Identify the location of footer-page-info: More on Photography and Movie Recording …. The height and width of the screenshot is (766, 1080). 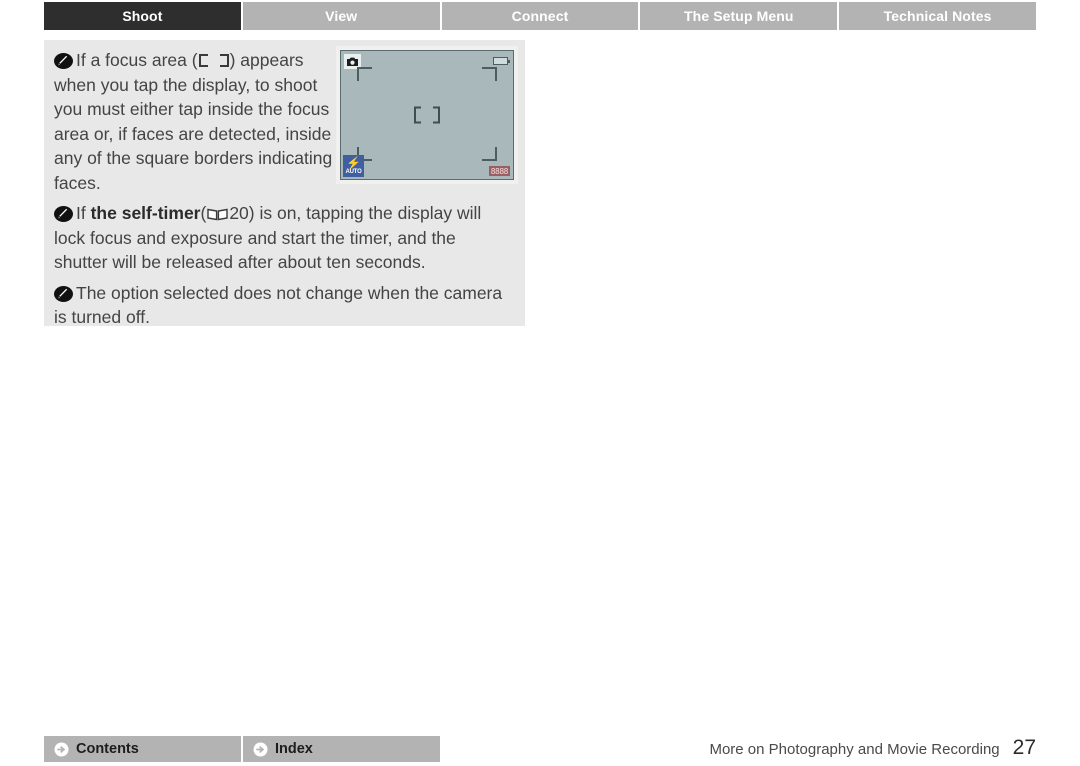
(872, 749).